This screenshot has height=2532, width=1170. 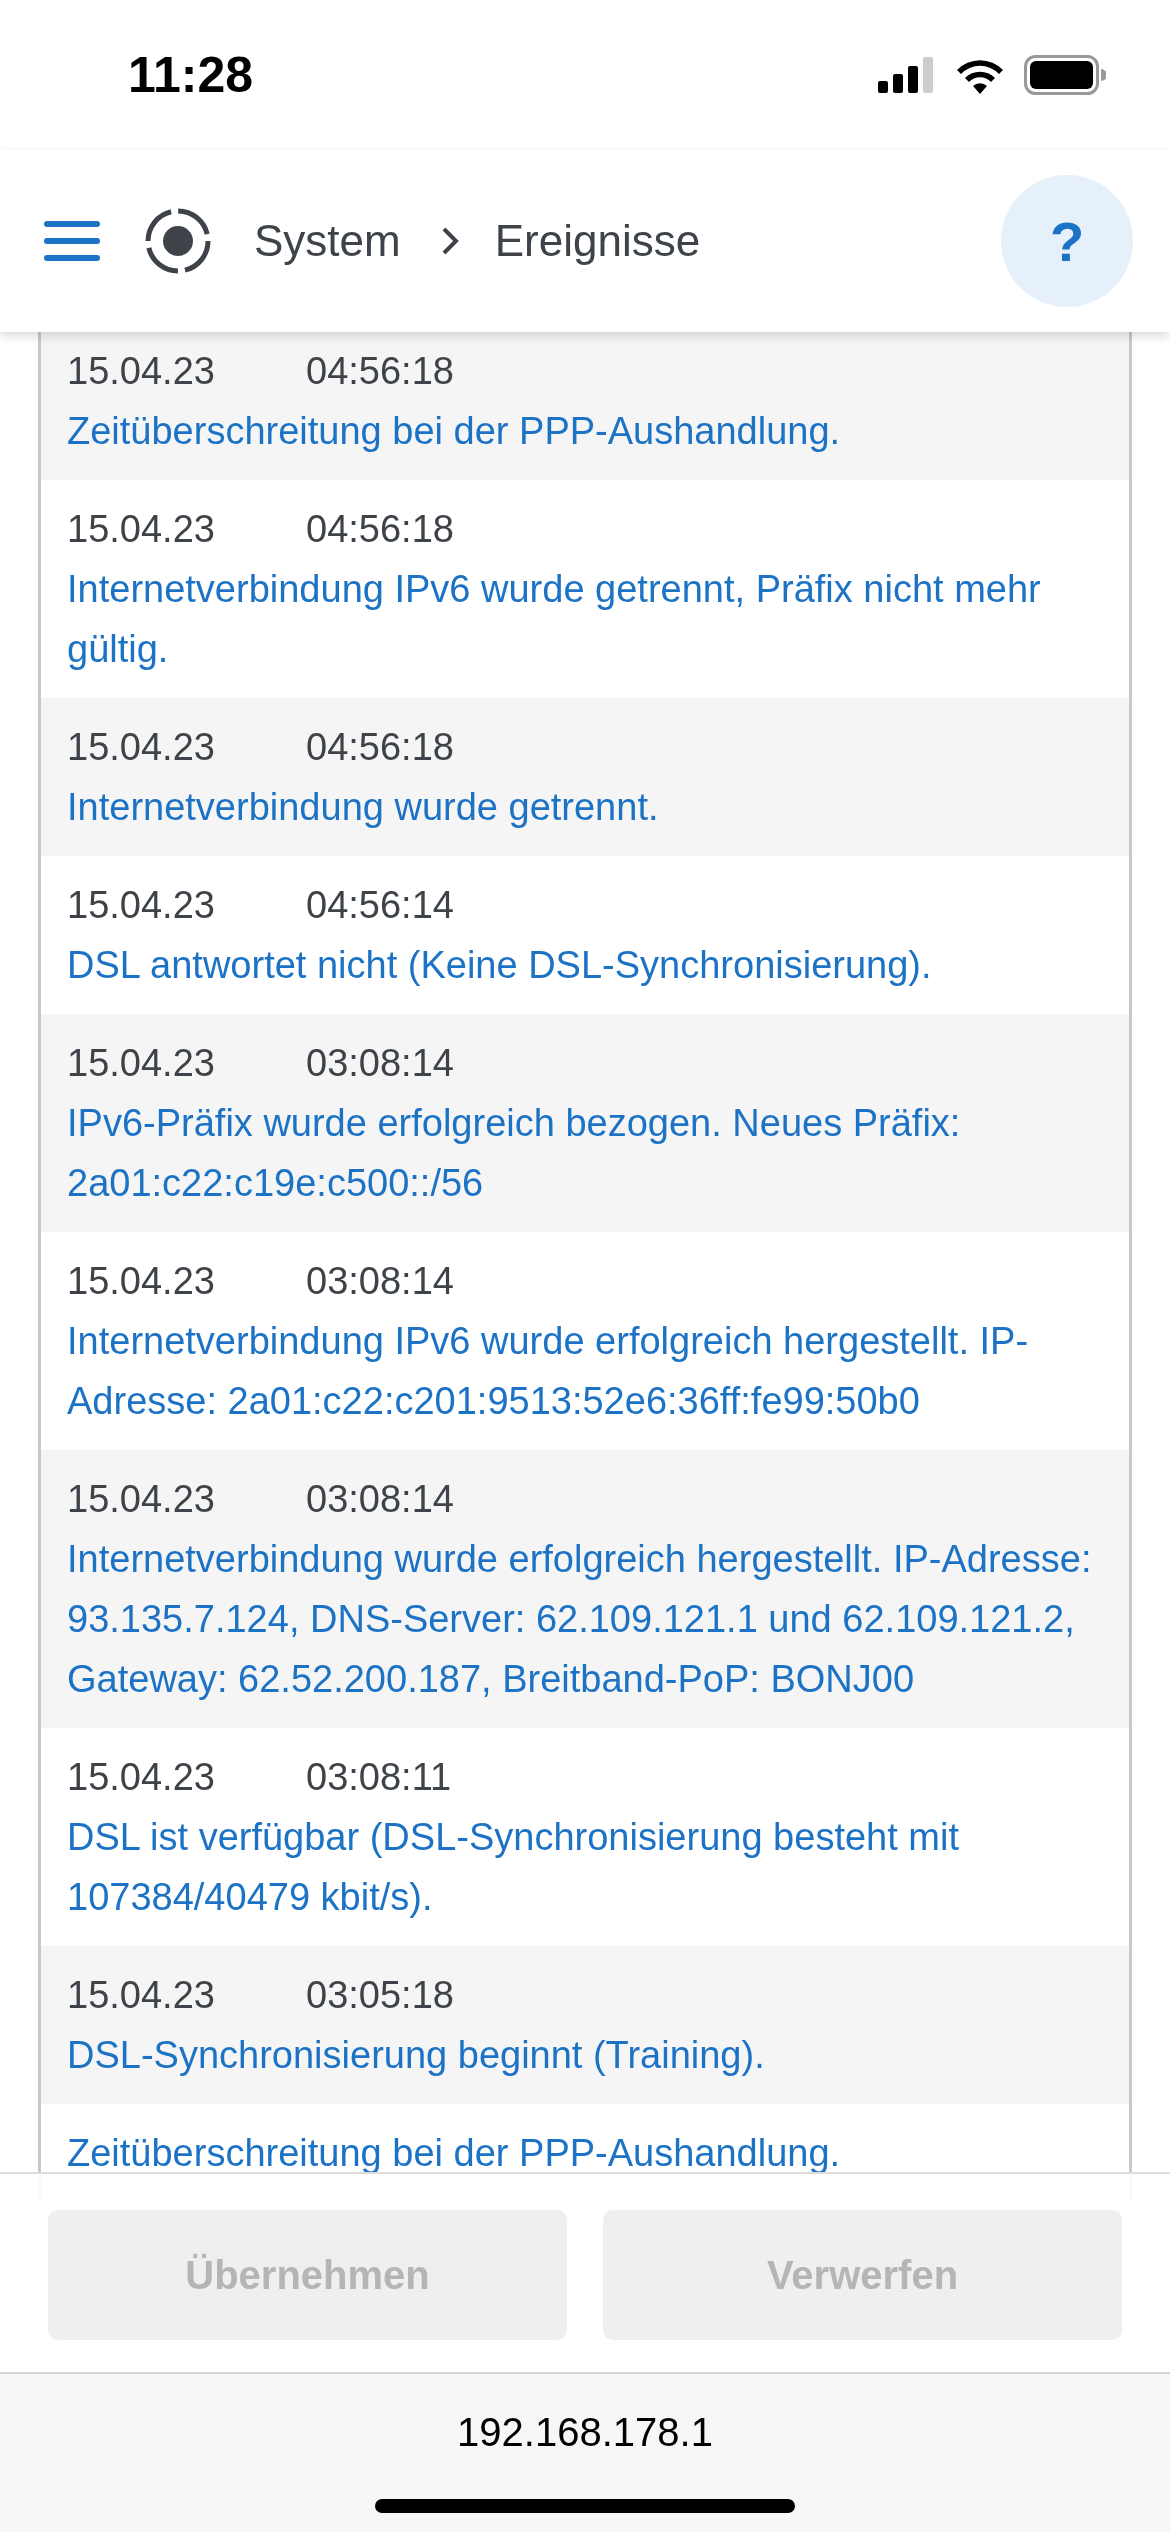 What do you see at coordinates (548, 1371) in the screenshot?
I see `event-message: Internetverbindung IPv6 wurde erfolgreich hergestellt. IP-Adresse: 2a01:c22:c201:9513:52e6:36ff:fe99:50b0` at bounding box center [548, 1371].